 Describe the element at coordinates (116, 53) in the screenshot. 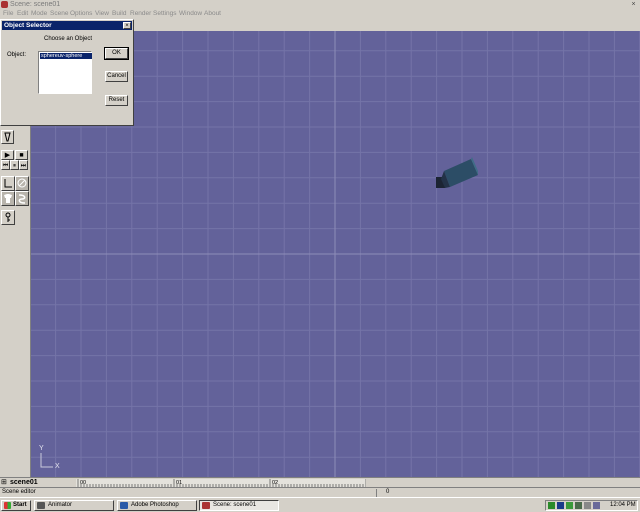

I see `ok-button: OK` at that location.